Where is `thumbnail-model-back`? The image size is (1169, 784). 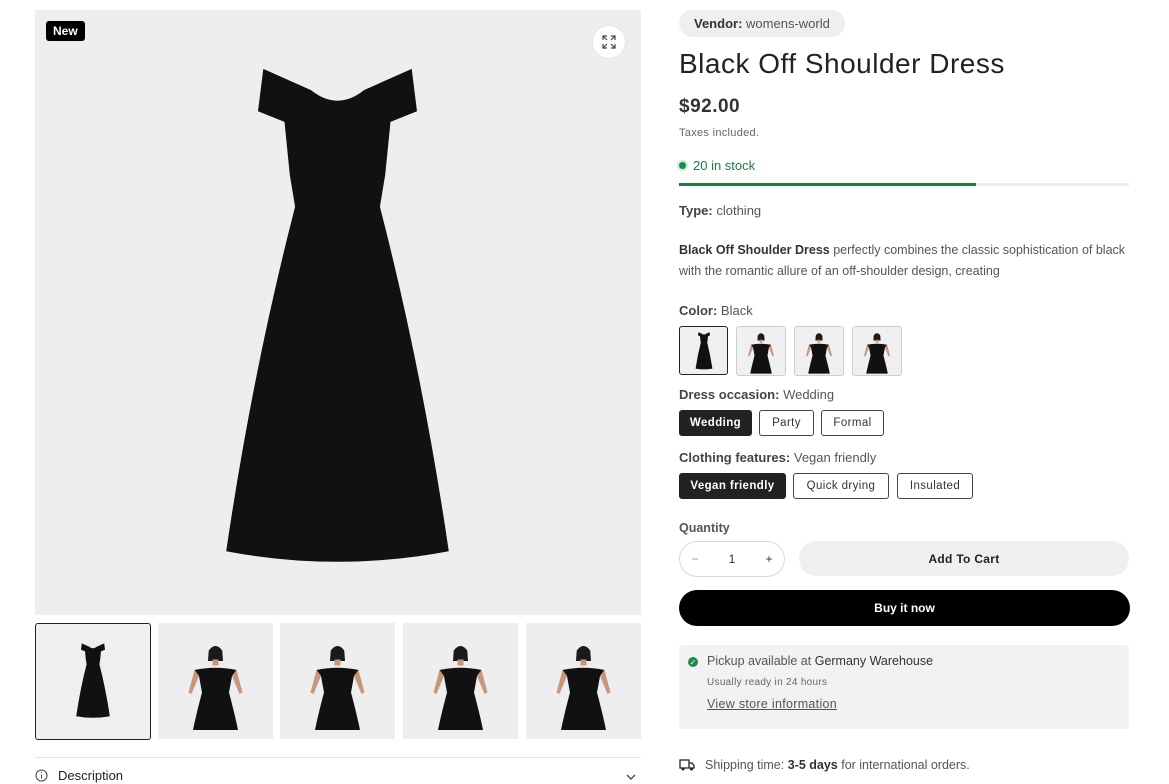 thumbnail-model-back is located at coordinates (337, 681).